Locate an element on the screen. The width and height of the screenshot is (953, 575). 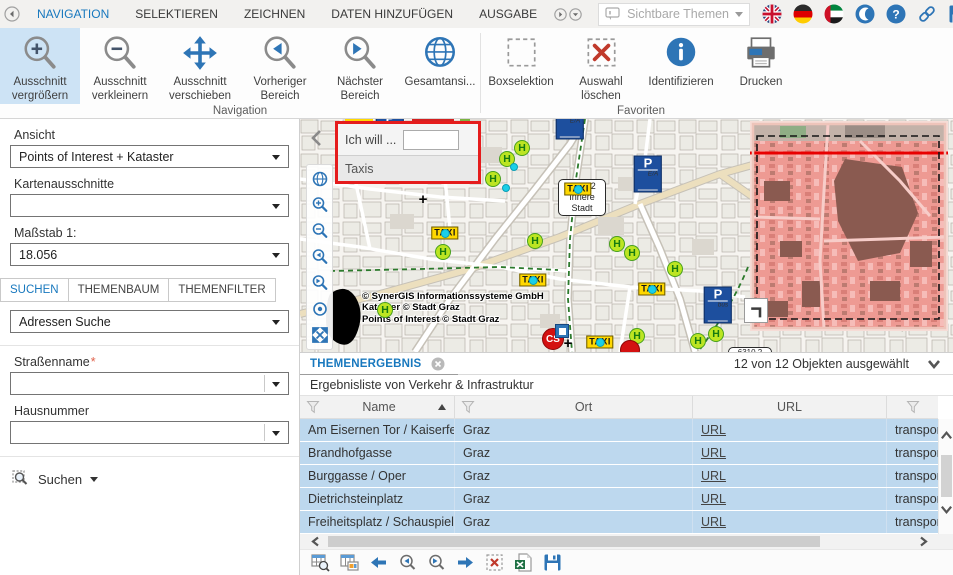
suchen-button: Suchen is located at coordinates (155, 479).